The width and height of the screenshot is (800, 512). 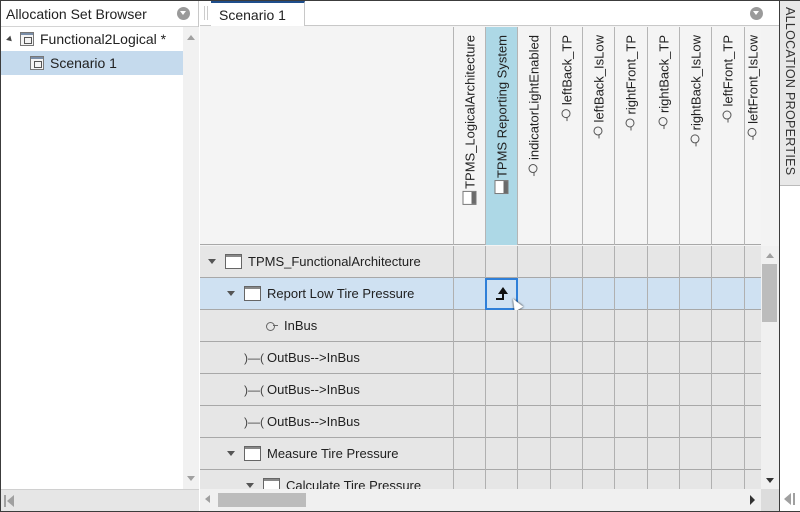 What do you see at coordinates (663, 136) in the screenshot?
I see `column-header: rightBack_TP` at bounding box center [663, 136].